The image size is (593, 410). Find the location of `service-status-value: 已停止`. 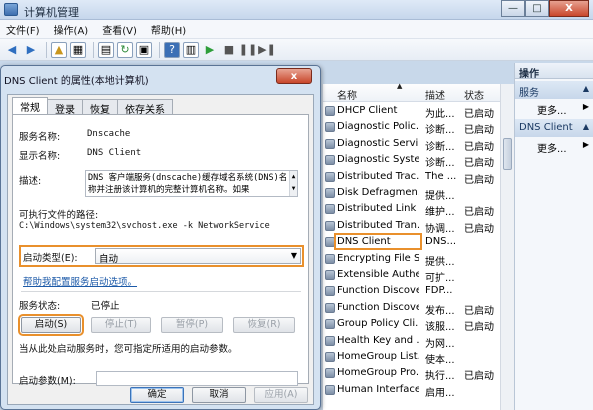

service-status-value: 已停止 is located at coordinates (105, 306).